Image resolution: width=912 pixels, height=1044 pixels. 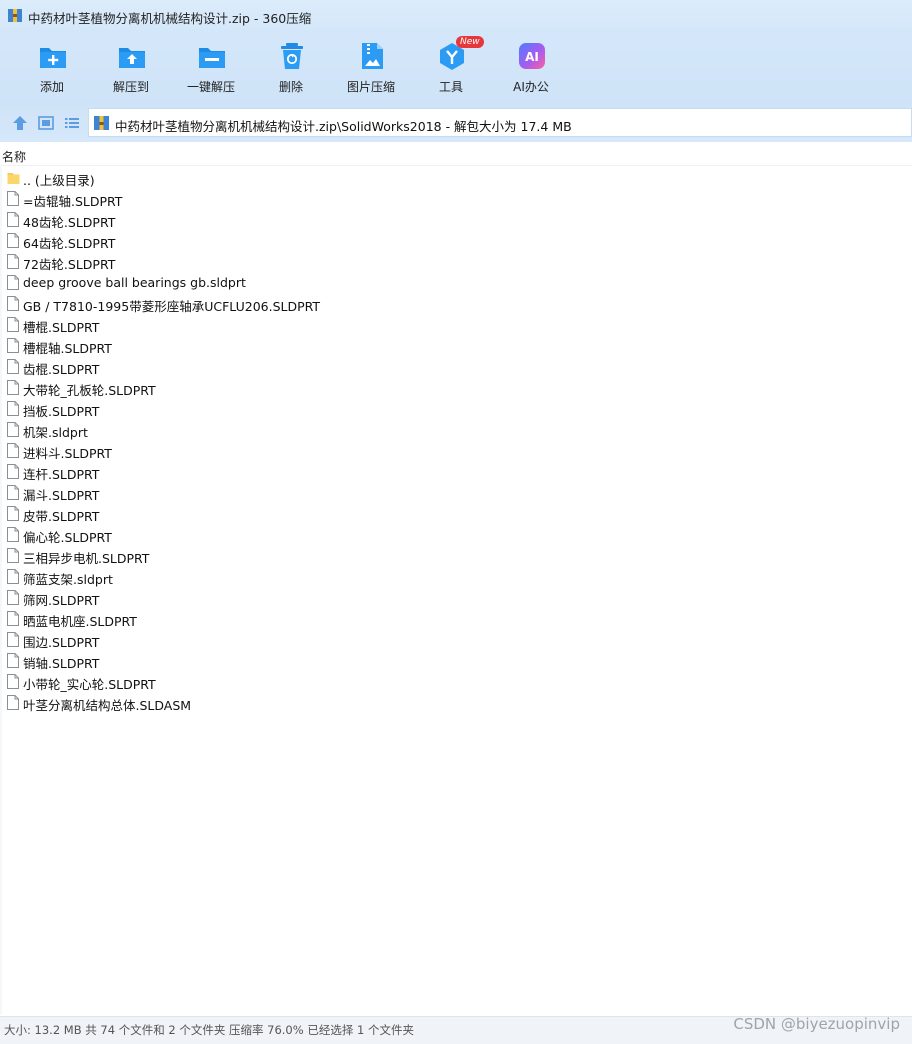 I want to click on name-column-header: 名称, so click(x=14, y=156).